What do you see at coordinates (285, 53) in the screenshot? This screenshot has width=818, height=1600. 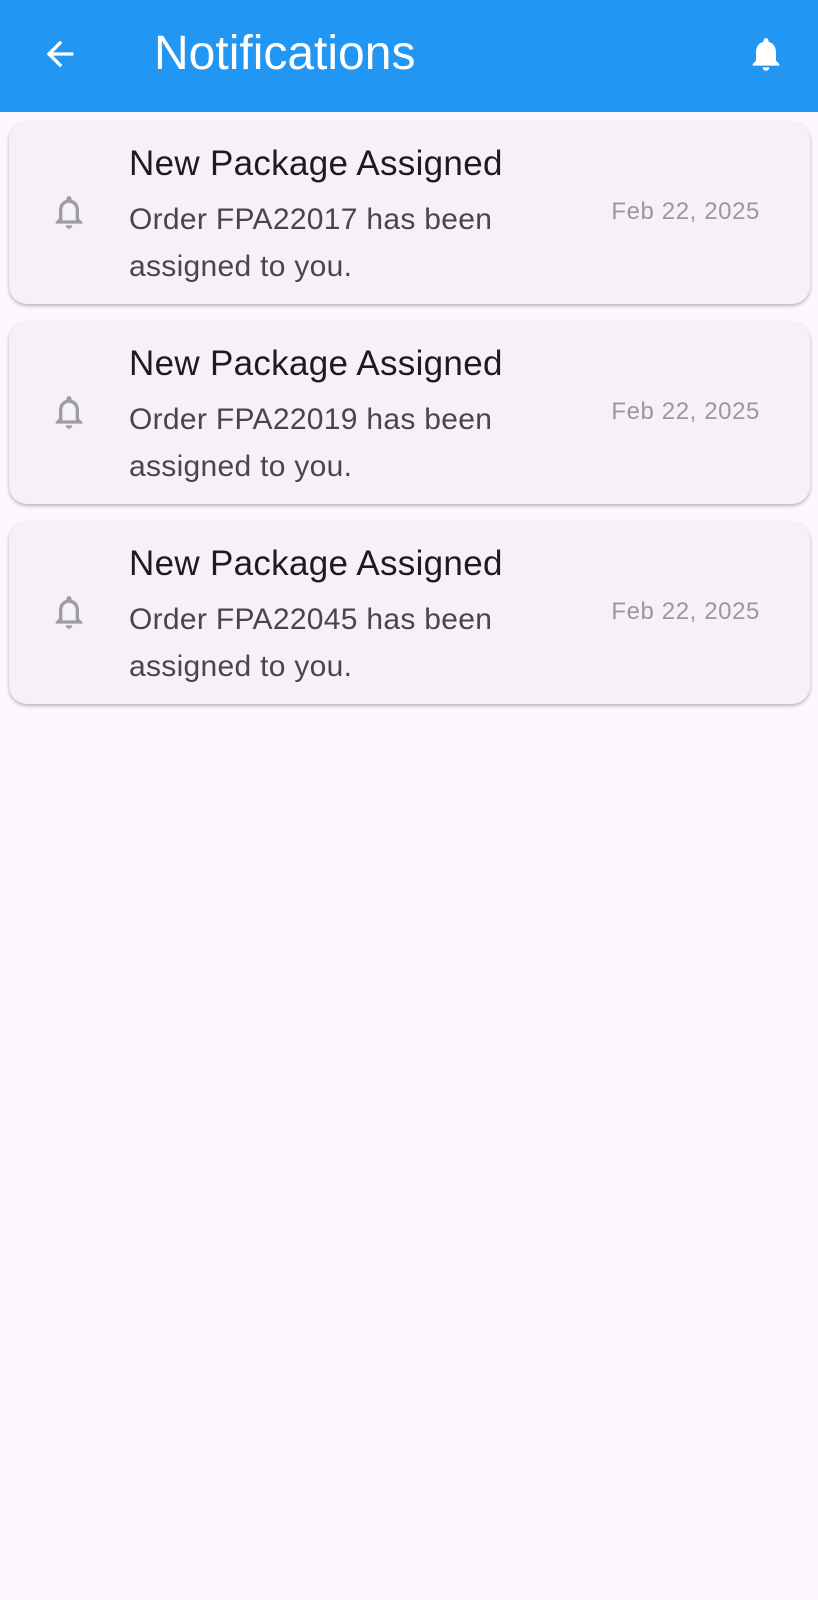 I see `page-title: Notifications` at bounding box center [285, 53].